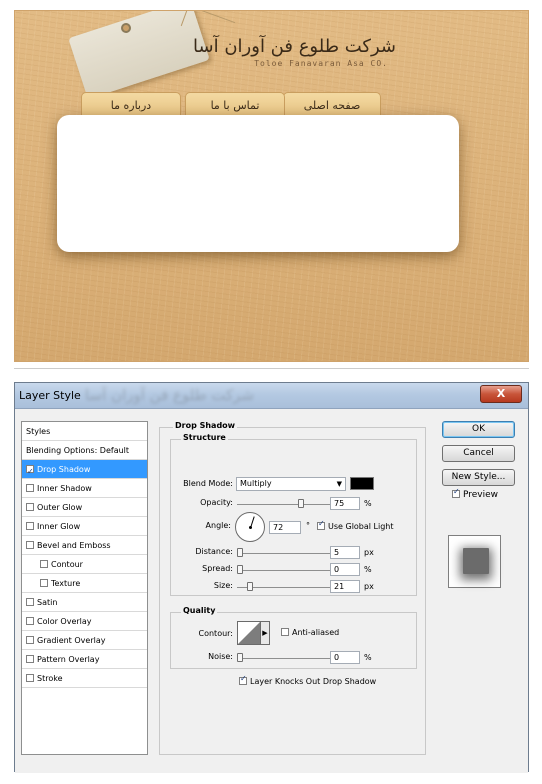 This screenshot has width=542, height=784. What do you see at coordinates (285, 527) in the screenshot?
I see `angle-input: 72` at bounding box center [285, 527].